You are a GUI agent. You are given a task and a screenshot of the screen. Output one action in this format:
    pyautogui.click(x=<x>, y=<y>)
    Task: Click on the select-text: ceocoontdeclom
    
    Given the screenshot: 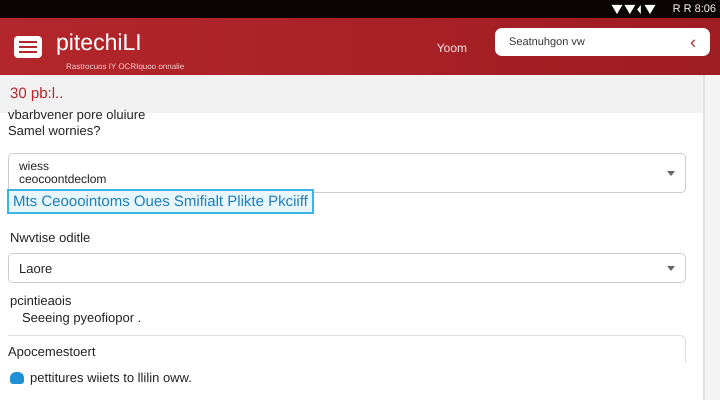 What is the action you would take?
    pyautogui.click(x=62, y=179)
    